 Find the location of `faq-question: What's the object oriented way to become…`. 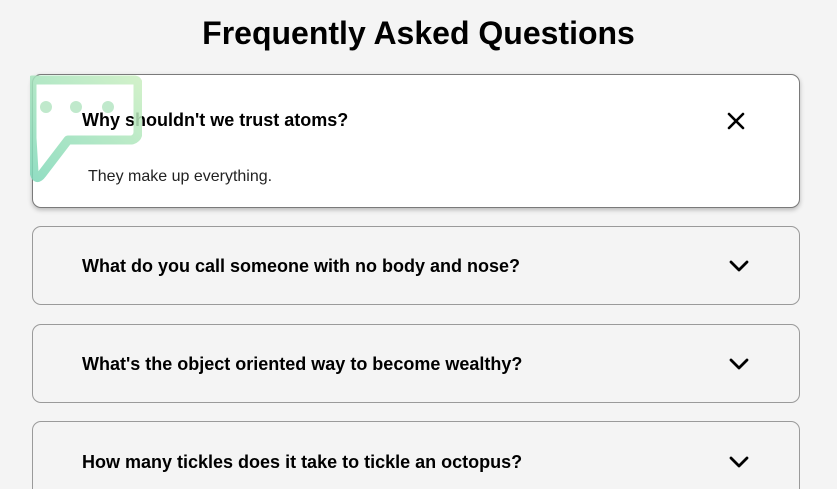

faq-question: What's the object oriented way to become… is located at coordinates (302, 364).